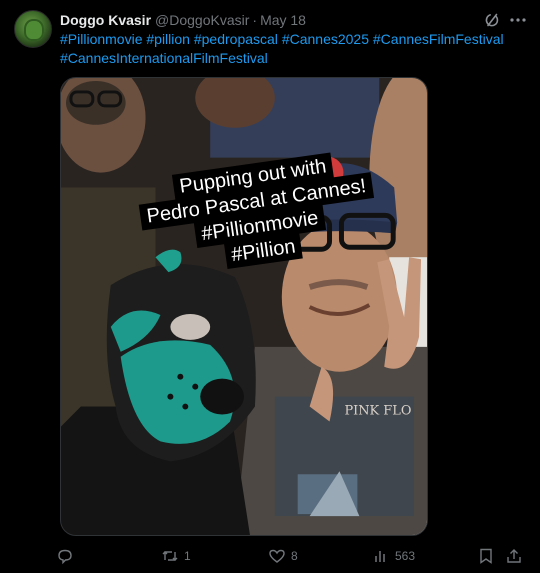 Image resolution: width=540 pixels, height=573 pixels. I want to click on shirt-print-text: PINK FLO, so click(377, 411).